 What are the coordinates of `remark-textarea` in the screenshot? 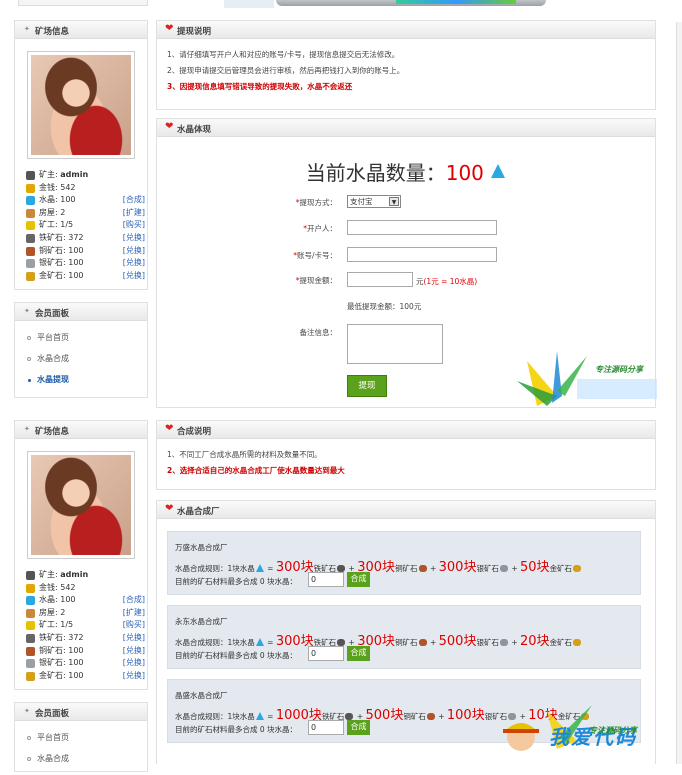 It's located at (395, 344).